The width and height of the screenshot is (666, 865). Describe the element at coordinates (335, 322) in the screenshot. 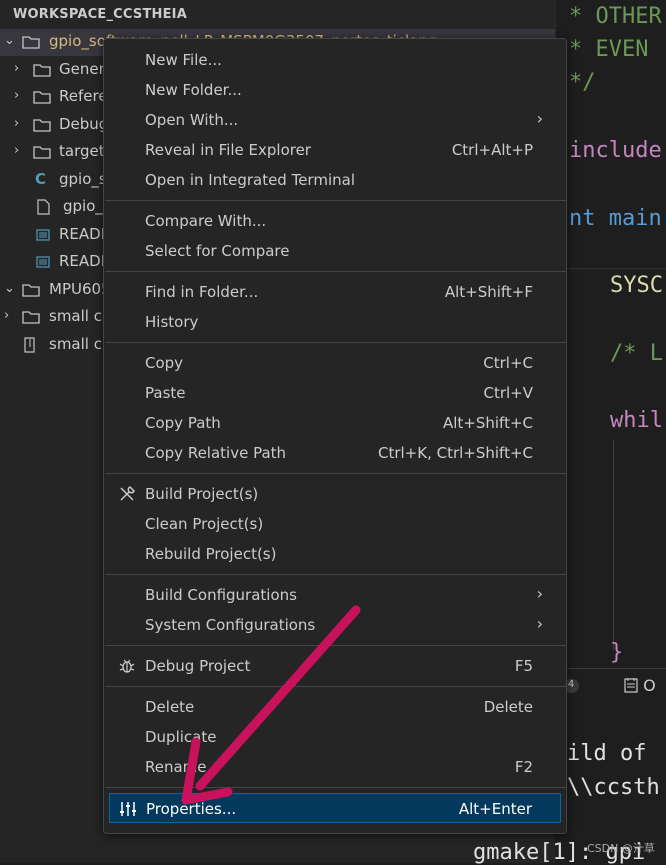

I see `menu-item-history: History` at that location.